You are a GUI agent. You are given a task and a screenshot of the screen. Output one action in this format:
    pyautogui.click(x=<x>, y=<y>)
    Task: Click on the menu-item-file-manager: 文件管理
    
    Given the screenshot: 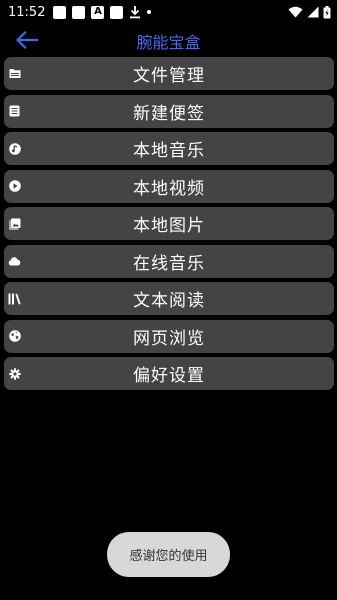 What is the action you would take?
    pyautogui.click(x=169, y=73)
    